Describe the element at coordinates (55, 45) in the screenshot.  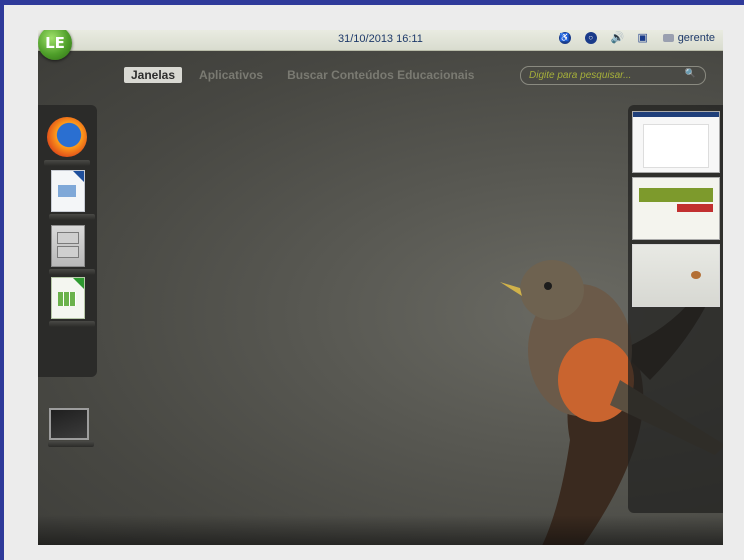
I see `main-menu-logo-button: LE` at that location.